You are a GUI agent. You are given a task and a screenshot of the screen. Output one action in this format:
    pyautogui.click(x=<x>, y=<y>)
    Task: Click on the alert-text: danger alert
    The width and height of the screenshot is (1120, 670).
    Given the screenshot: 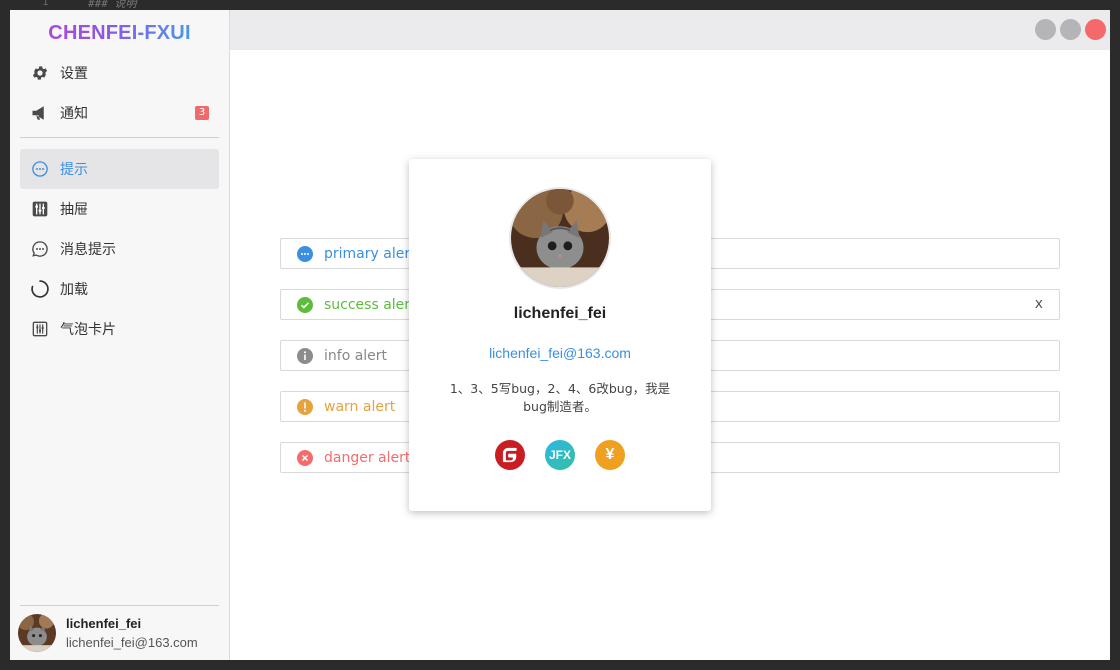 What is the action you would take?
    pyautogui.click(x=367, y=457)
    